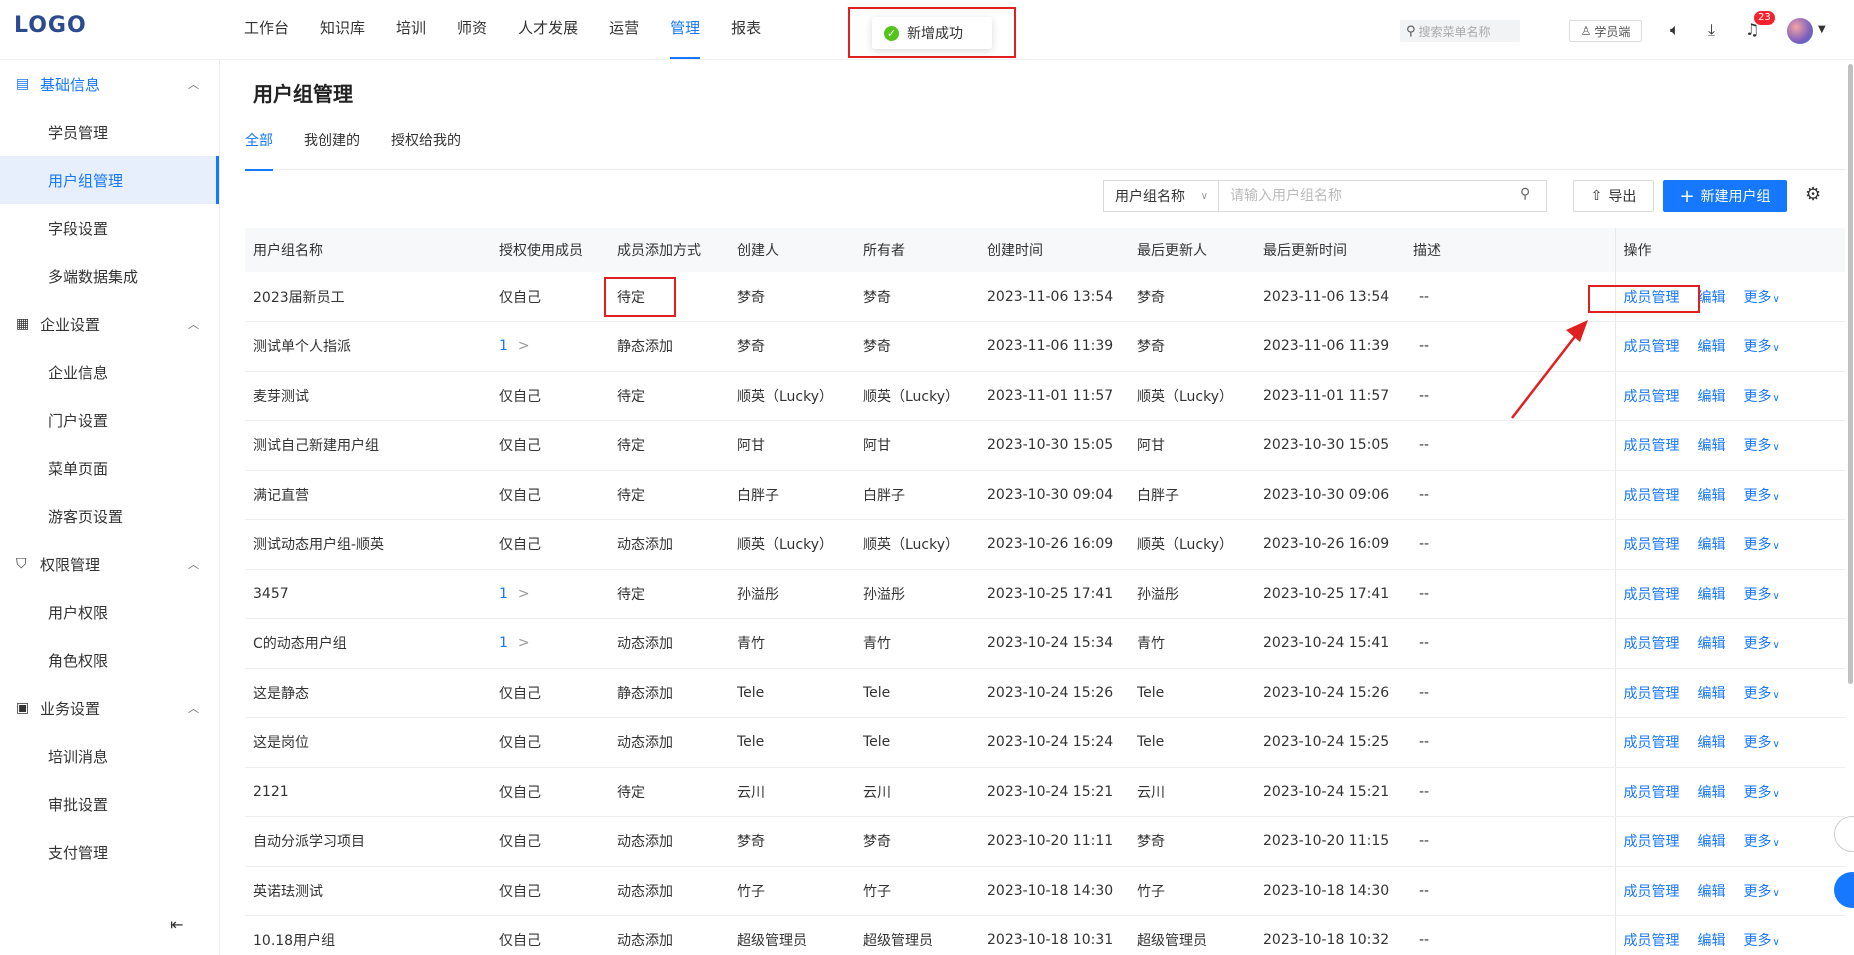 This screenshot has height=955, width=1854. What do you see at coordinates (109, 852) in the screenshot?
I see `sidebar-item: 支付管理` at bounding box center [109, 852].